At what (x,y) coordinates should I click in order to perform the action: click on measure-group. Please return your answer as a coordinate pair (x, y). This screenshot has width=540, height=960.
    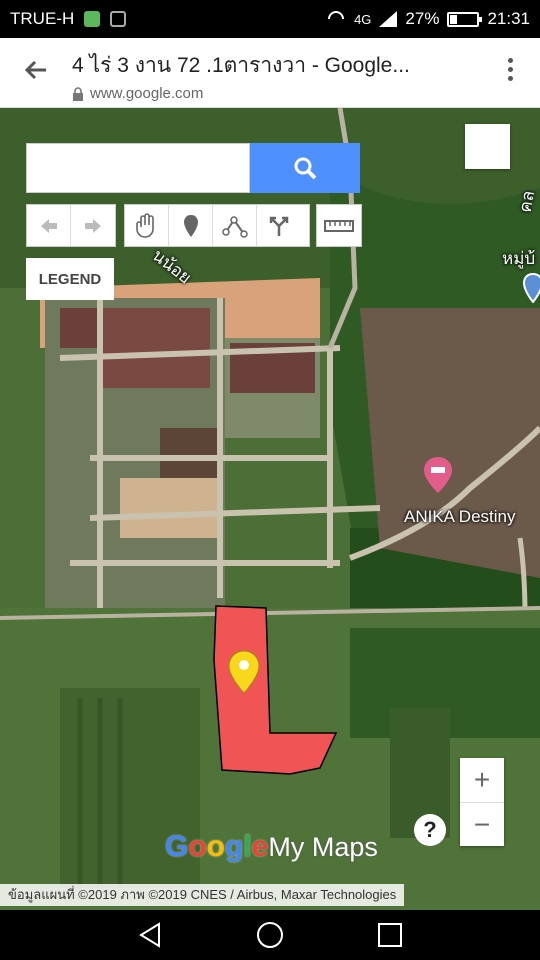
    Looking at the image, I should click on (339, 225).